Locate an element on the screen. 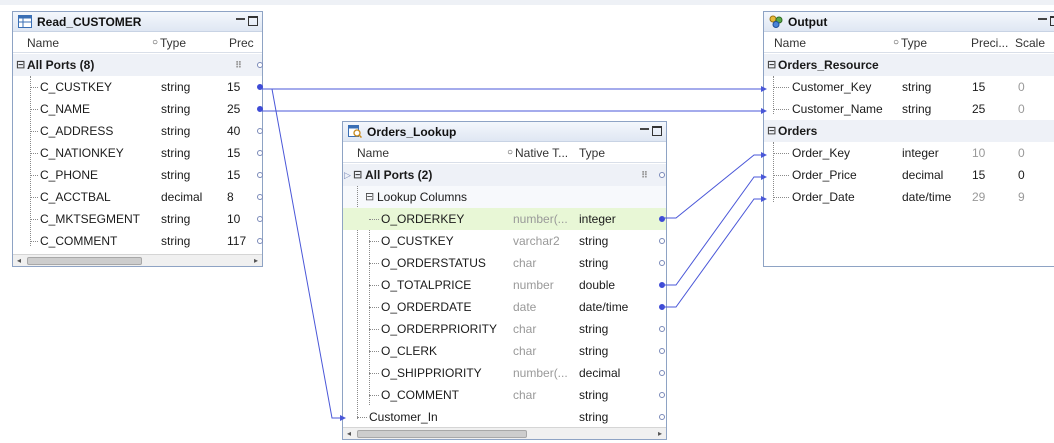 The image size is (1054, 443). table-row: C_NATIONKEY string 15 is located at coordinates (138, 153).